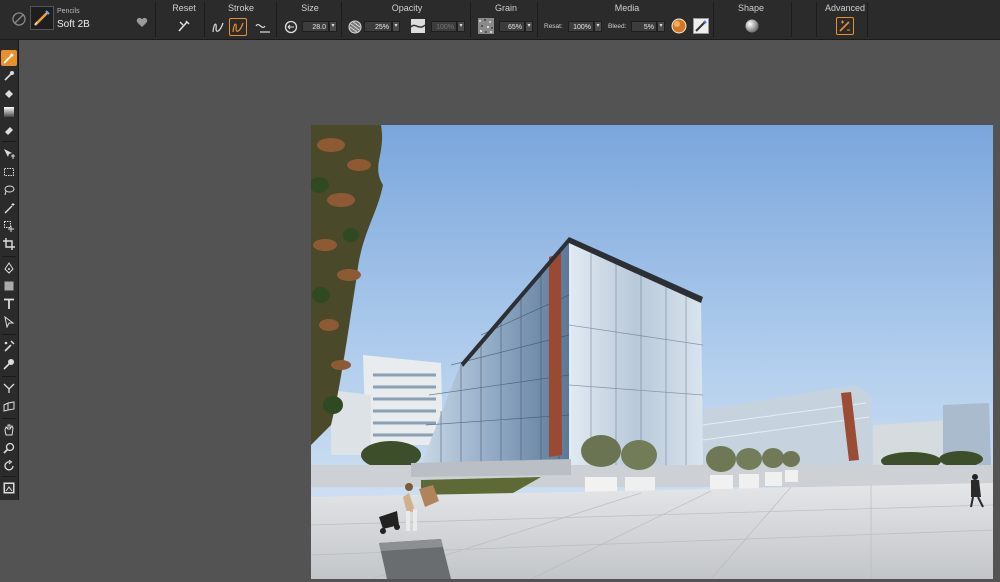  Describe the element at coordinates (553, 26) in the screenshot. I see `resat-label: Resat:` at that location.